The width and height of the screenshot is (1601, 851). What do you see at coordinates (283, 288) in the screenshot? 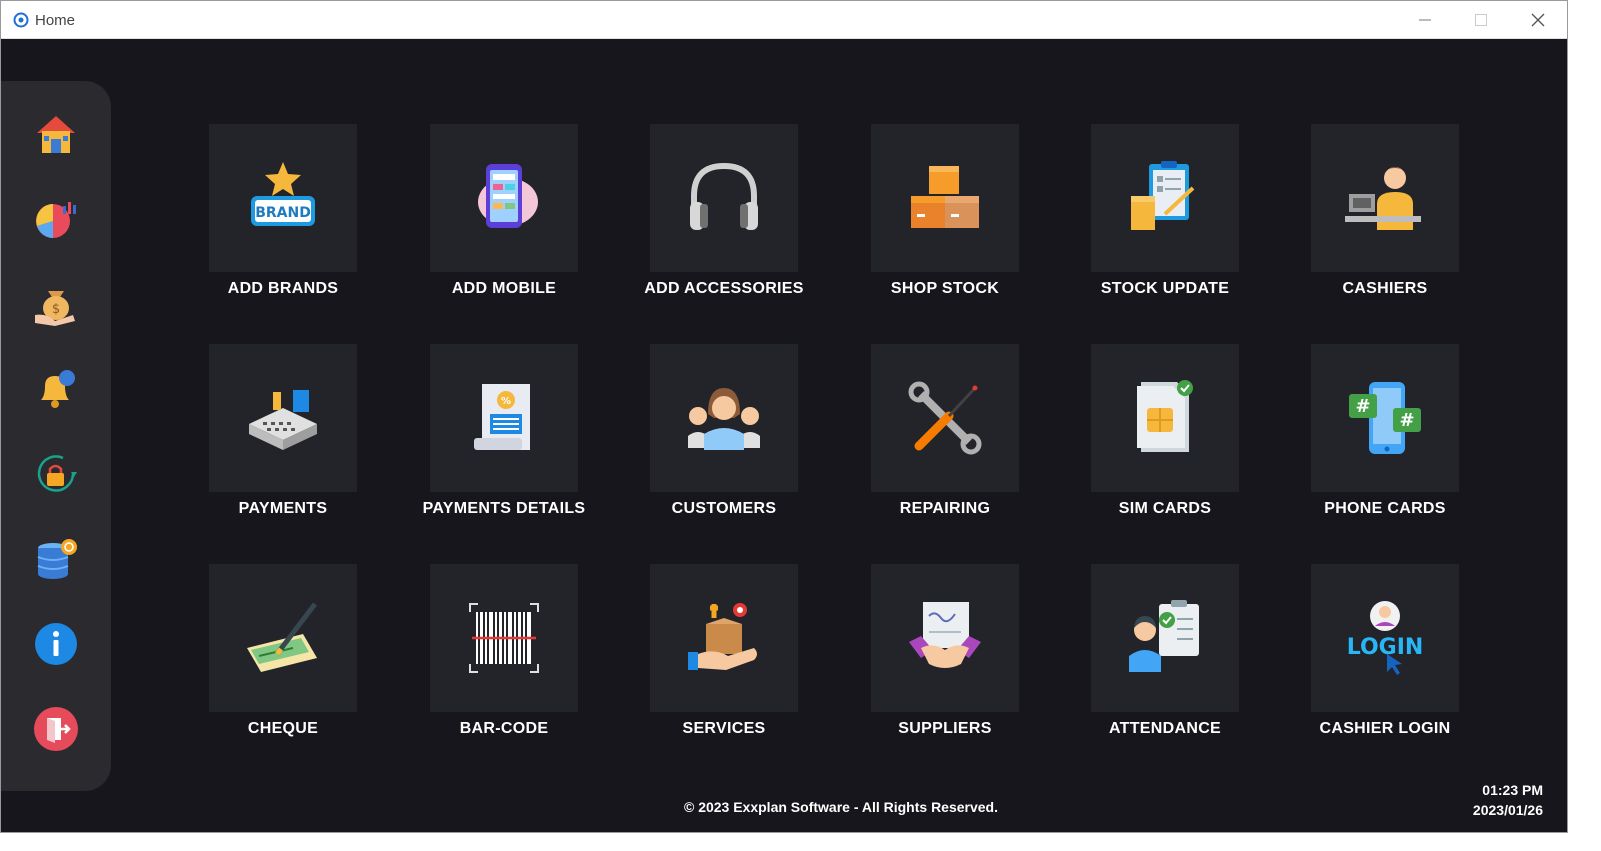
I see `tile-label: ADD BRANDS` at bounding box center [283, 288].